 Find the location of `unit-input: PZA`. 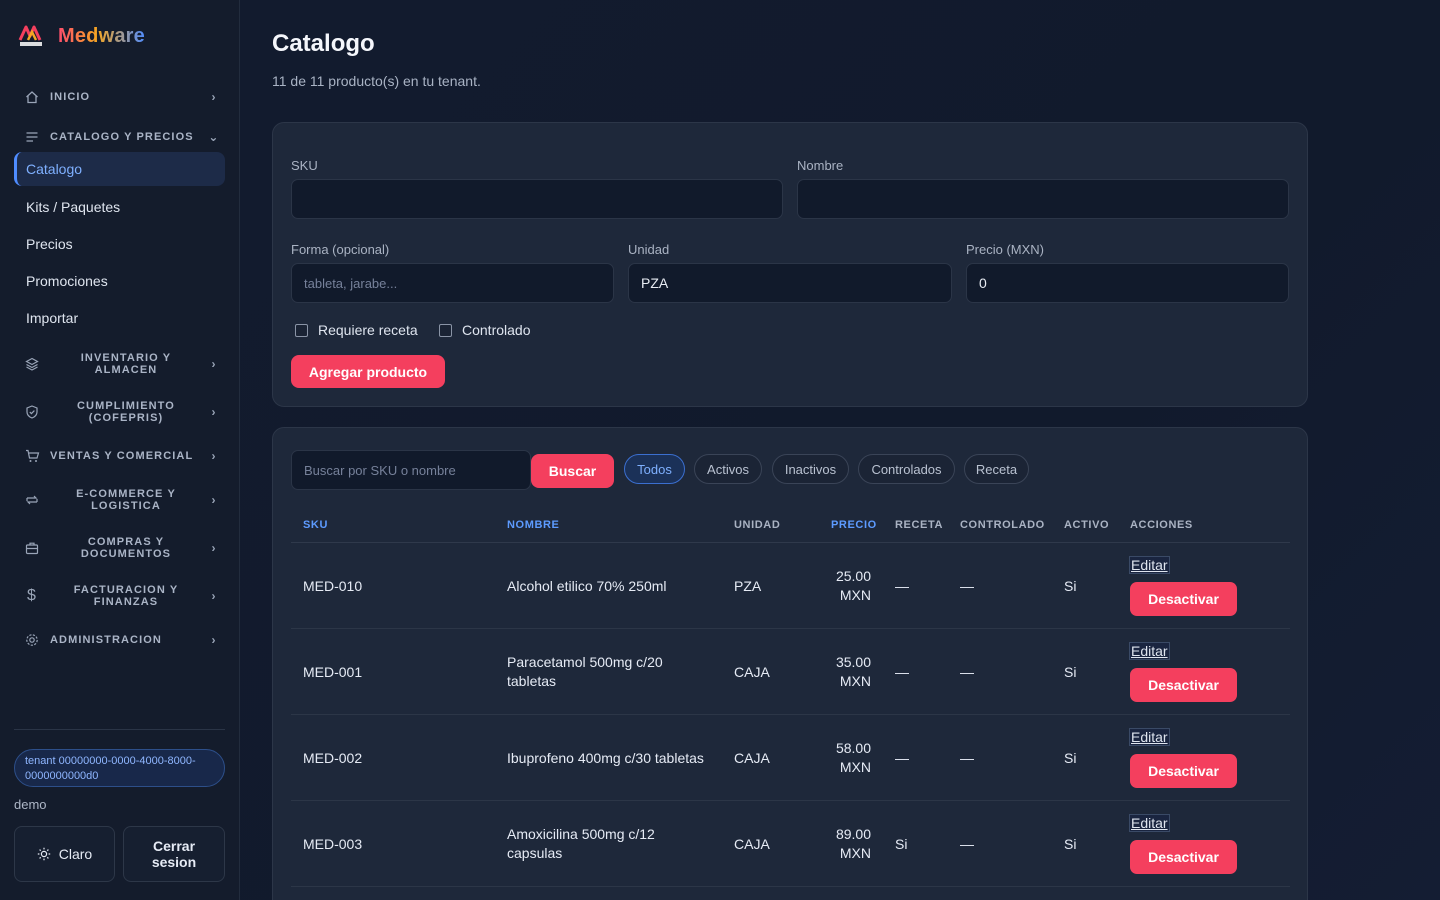

unit-input: PZA is located at coordinates (790, 283).